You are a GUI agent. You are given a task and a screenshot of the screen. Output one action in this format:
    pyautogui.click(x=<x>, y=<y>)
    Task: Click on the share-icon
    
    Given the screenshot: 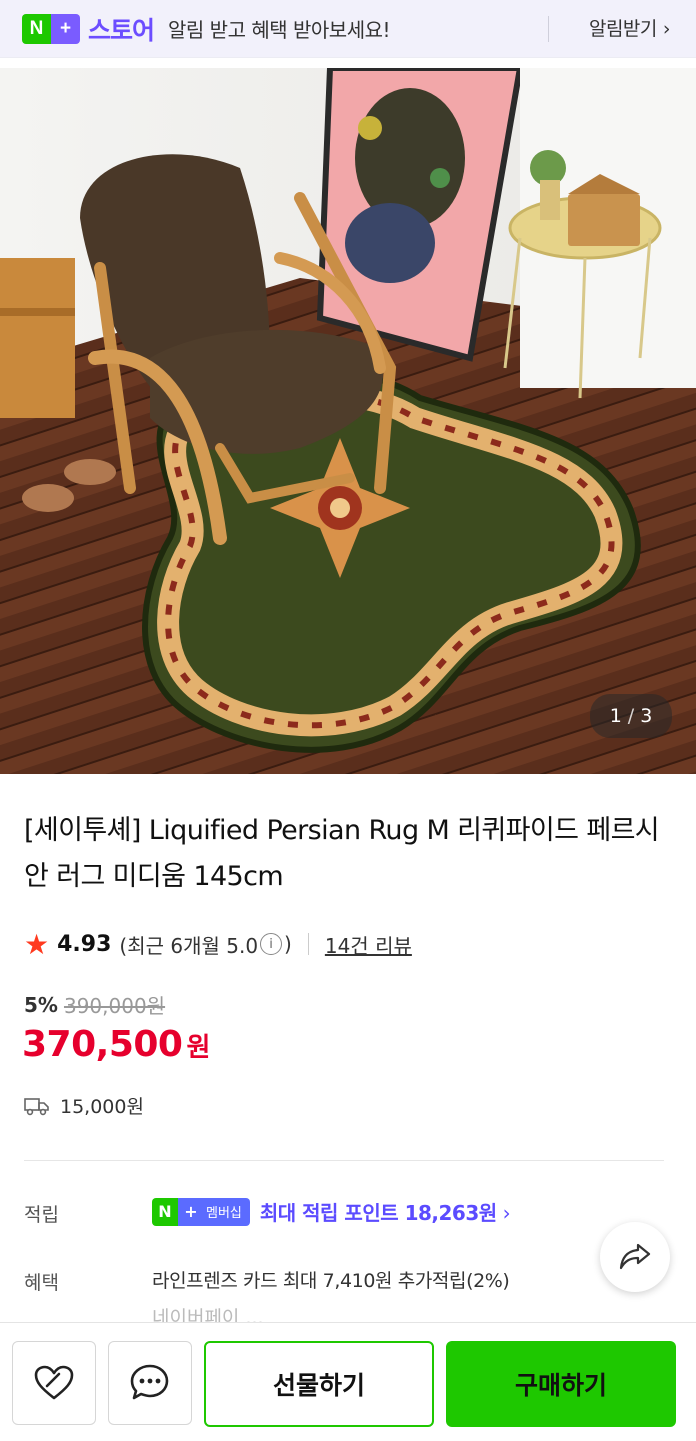 What is the action you would take?
    pyautogui.click(x=635, y=1256)
    